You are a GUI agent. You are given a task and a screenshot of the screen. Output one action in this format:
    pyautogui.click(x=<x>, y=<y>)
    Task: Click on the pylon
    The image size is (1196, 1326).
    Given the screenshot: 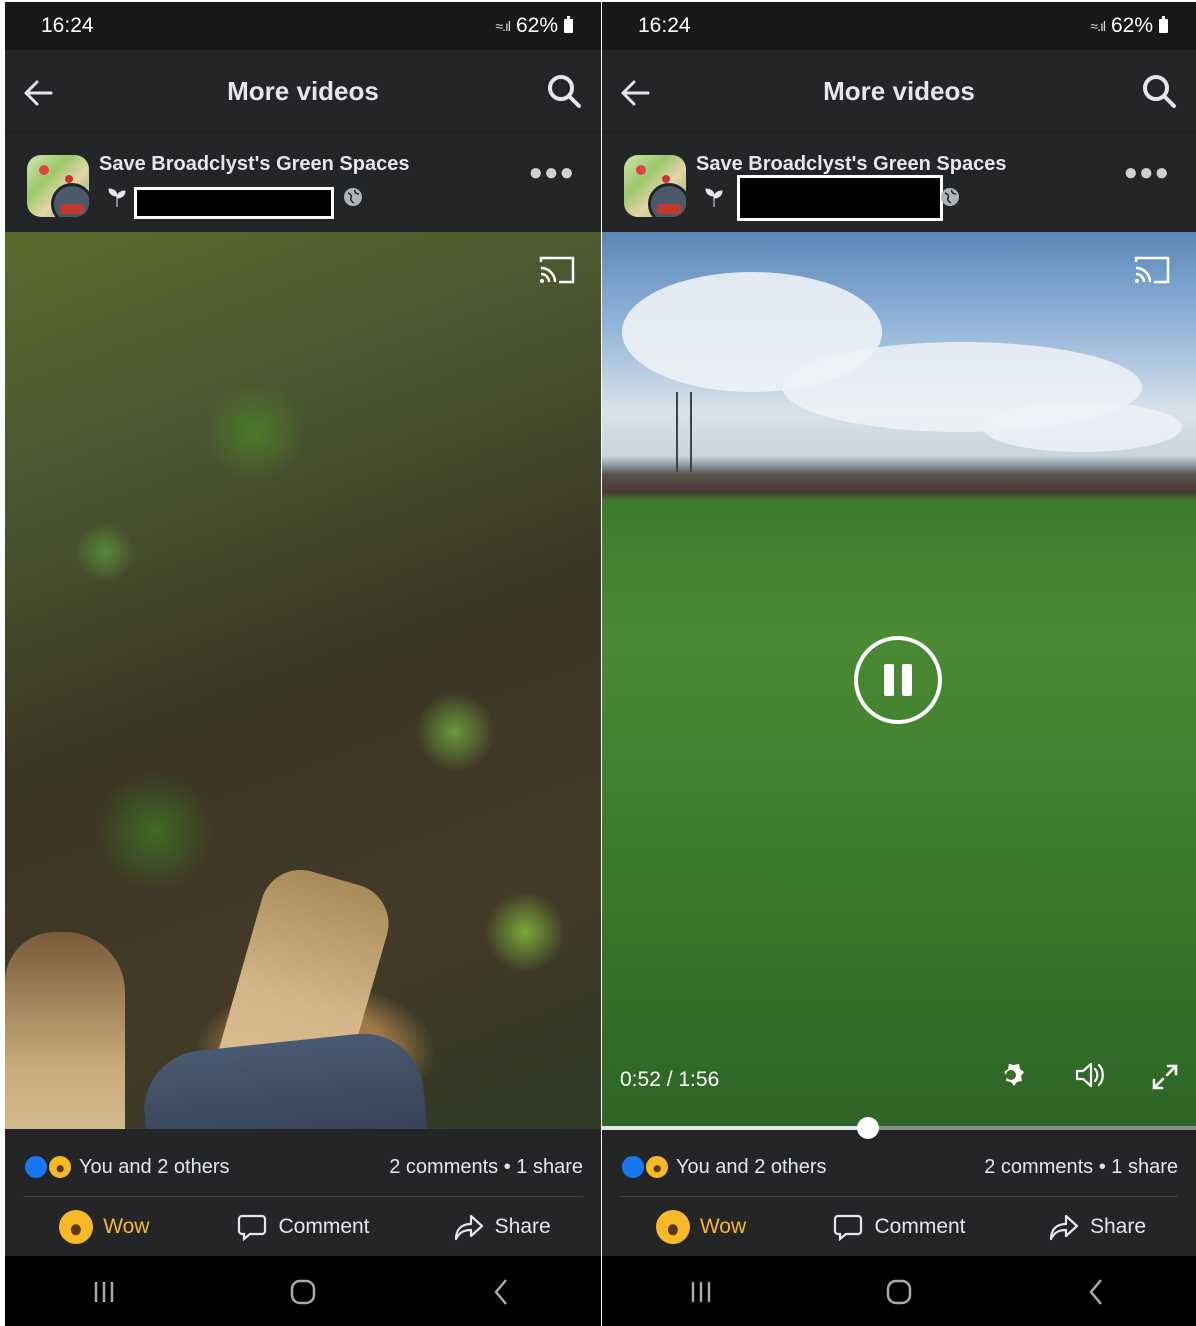 What is the action you would take?
    pyautogui.click(x=684, y=432)
    